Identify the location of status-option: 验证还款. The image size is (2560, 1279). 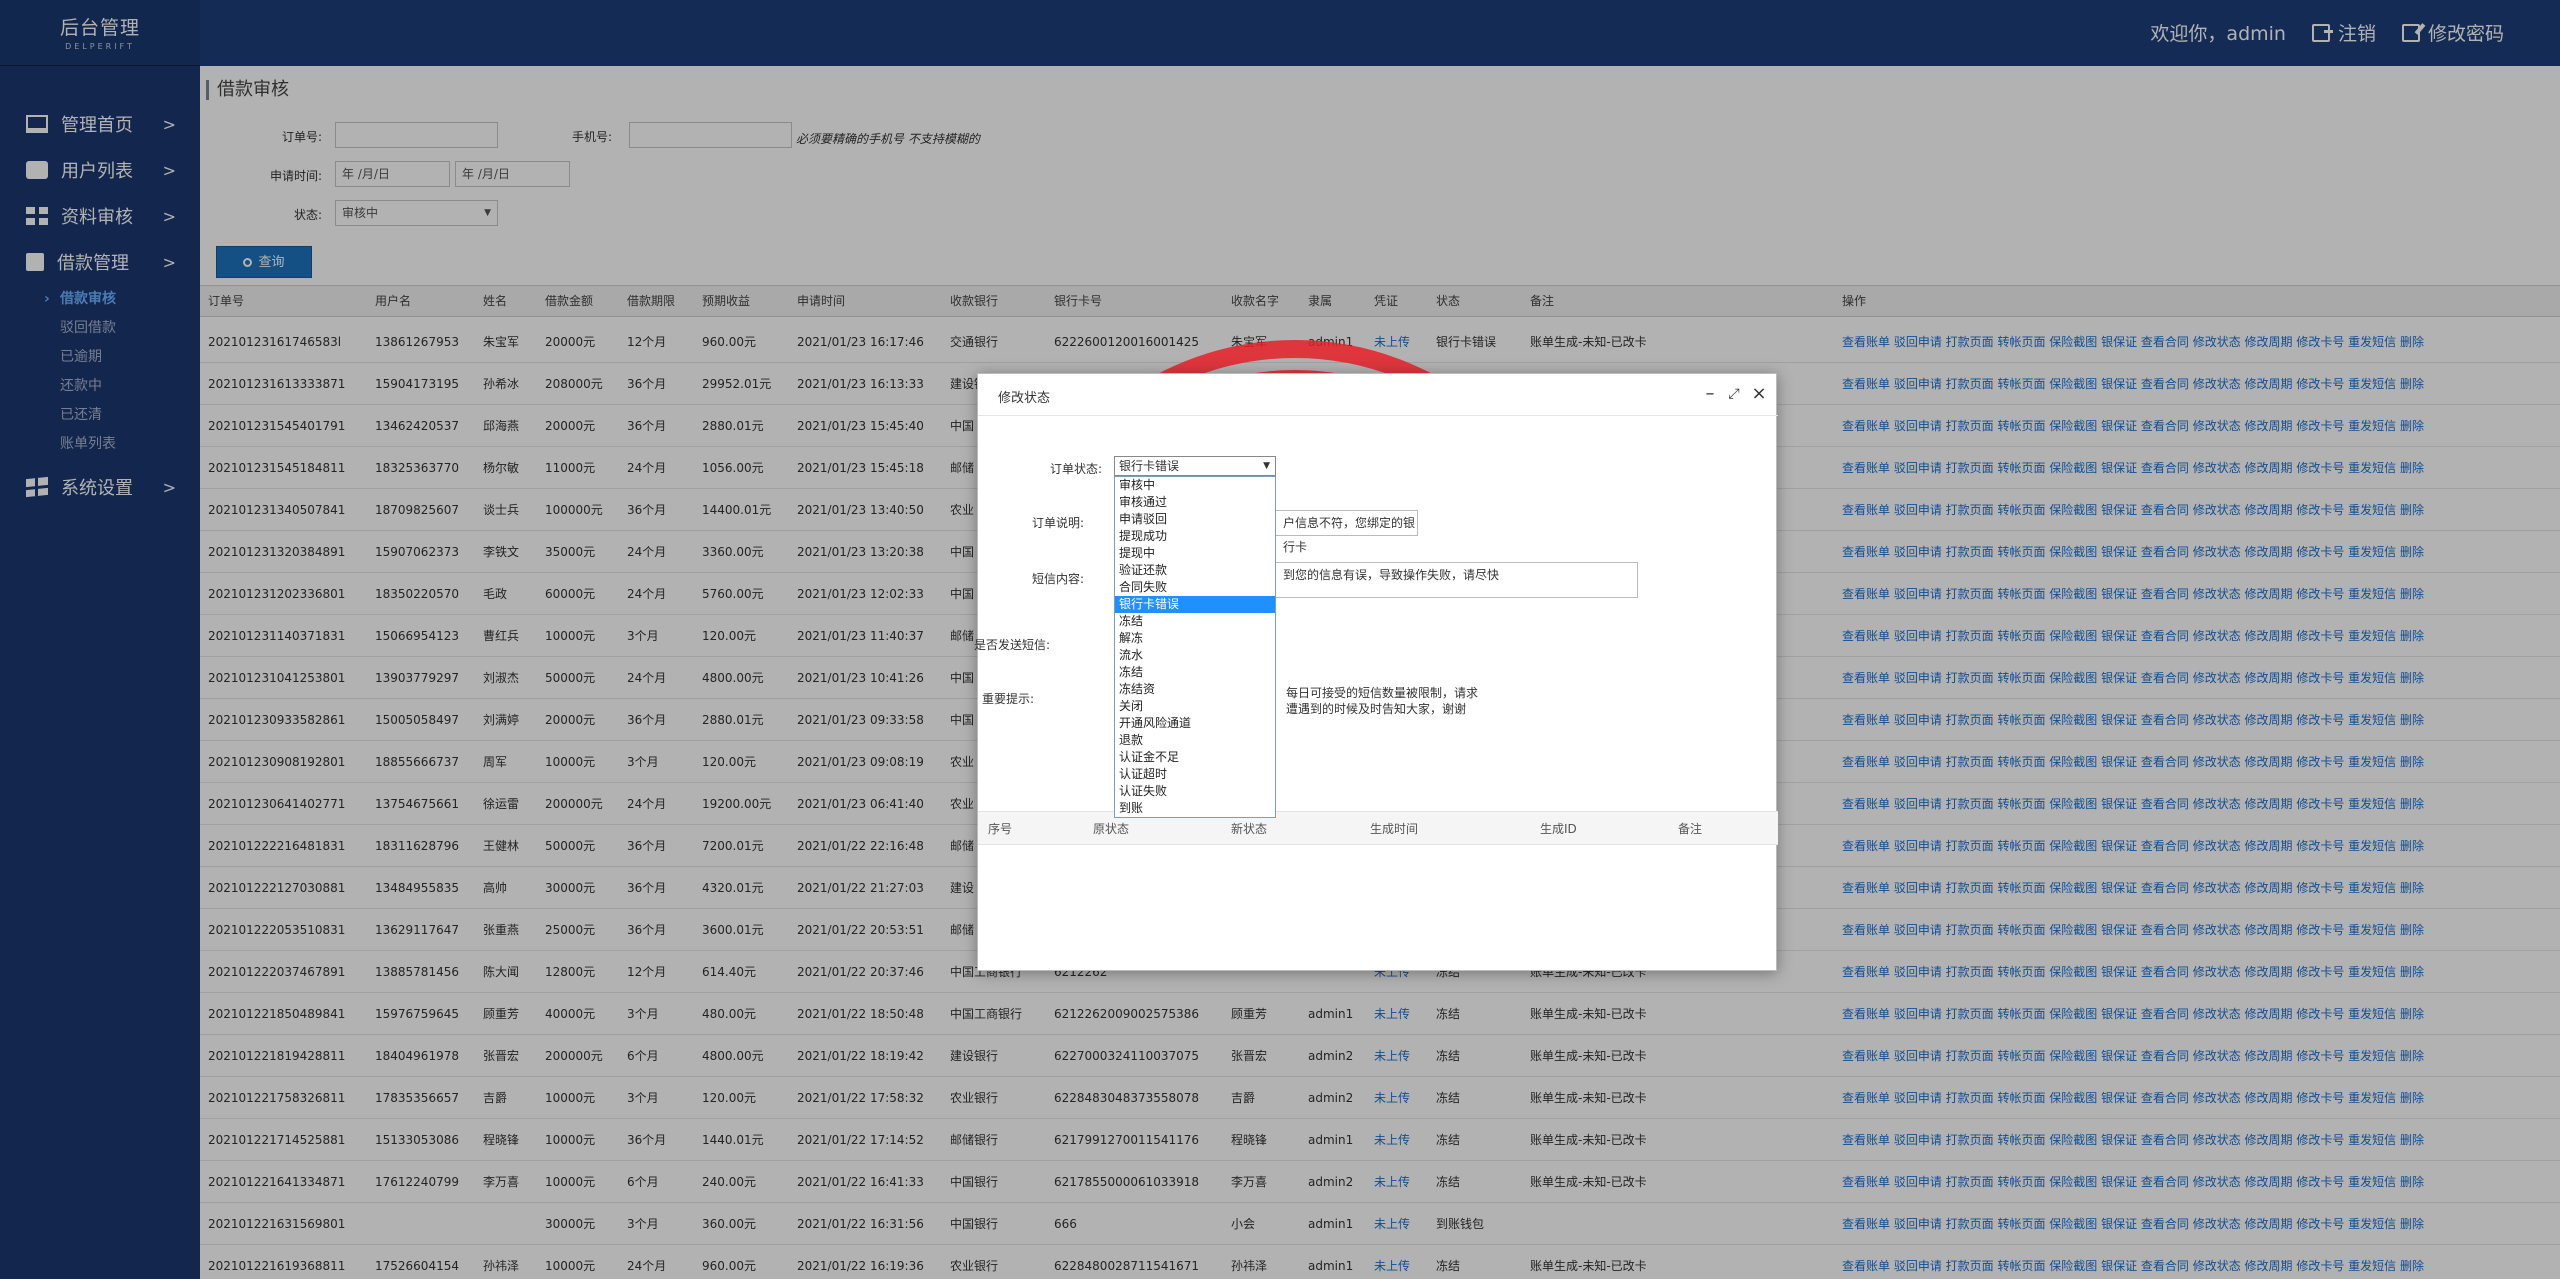
(1195, 570).